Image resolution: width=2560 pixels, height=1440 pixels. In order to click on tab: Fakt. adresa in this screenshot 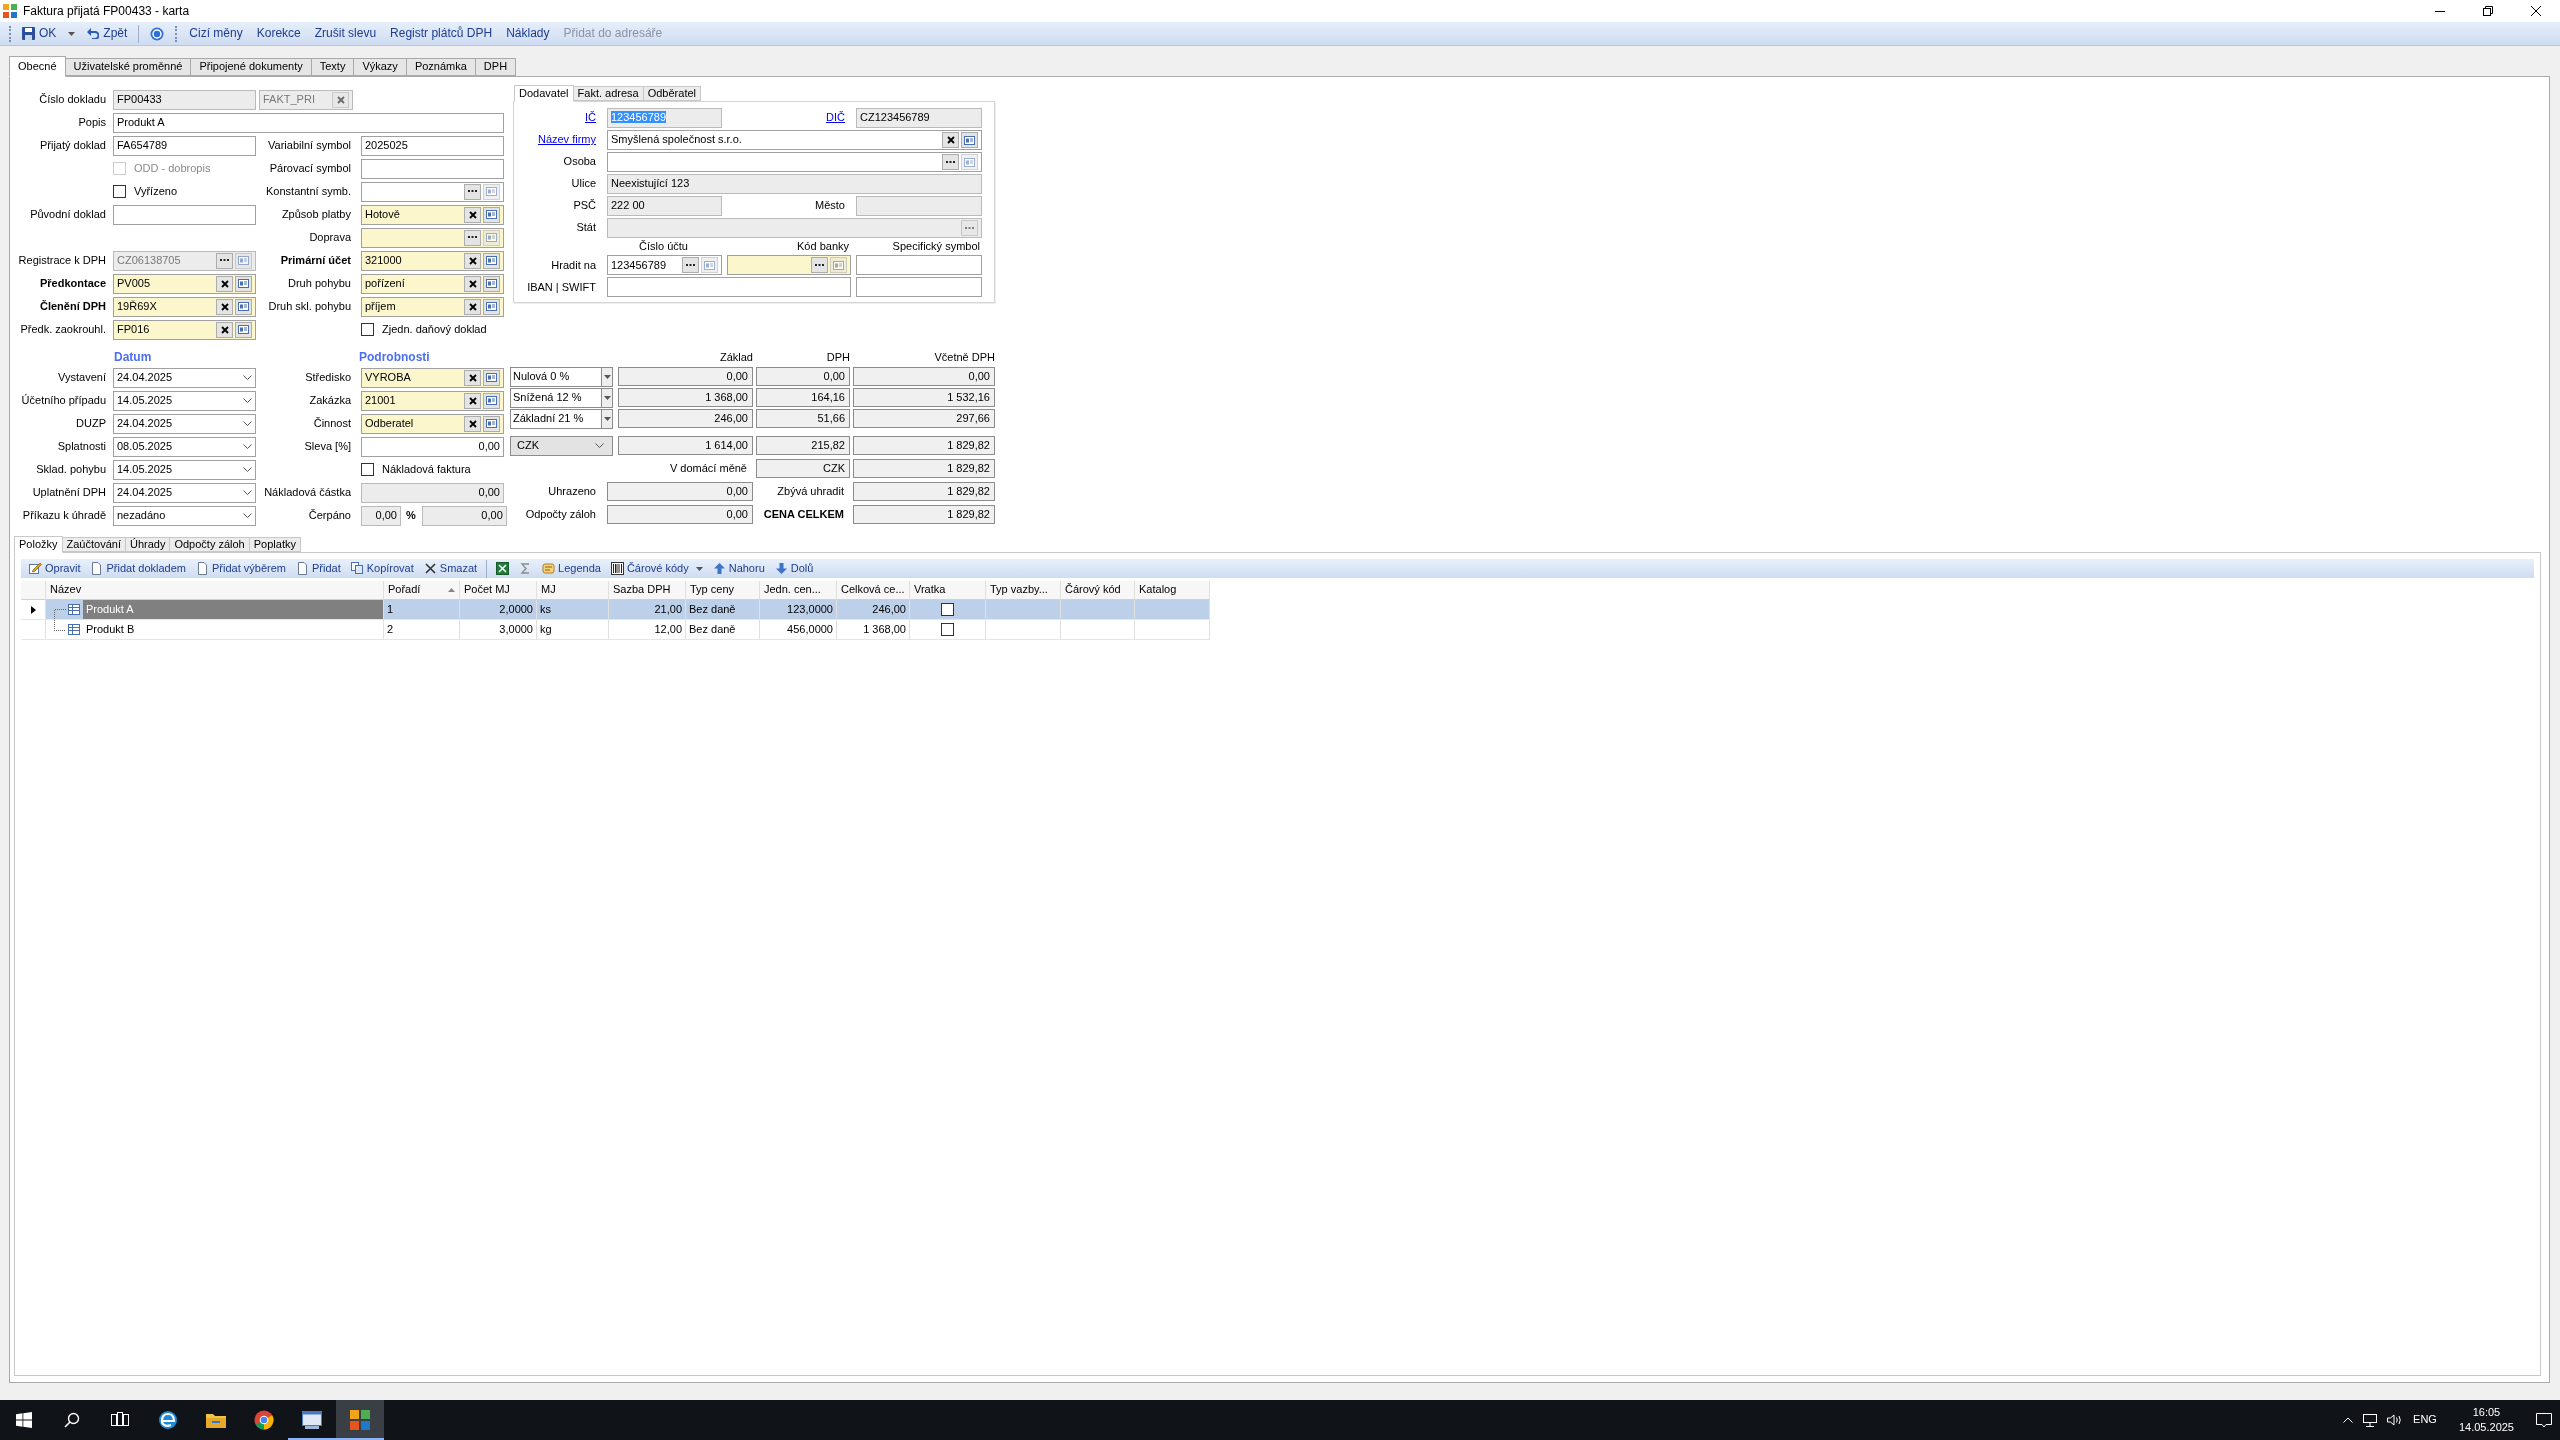, I will do `click(608, 93)`.